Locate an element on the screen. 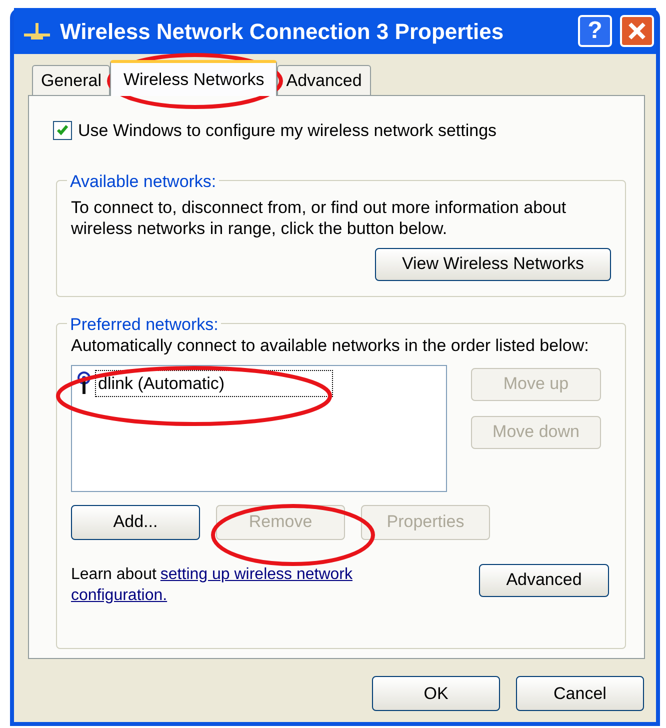  learn-text: Learn about is located at coordinates (113, 574).